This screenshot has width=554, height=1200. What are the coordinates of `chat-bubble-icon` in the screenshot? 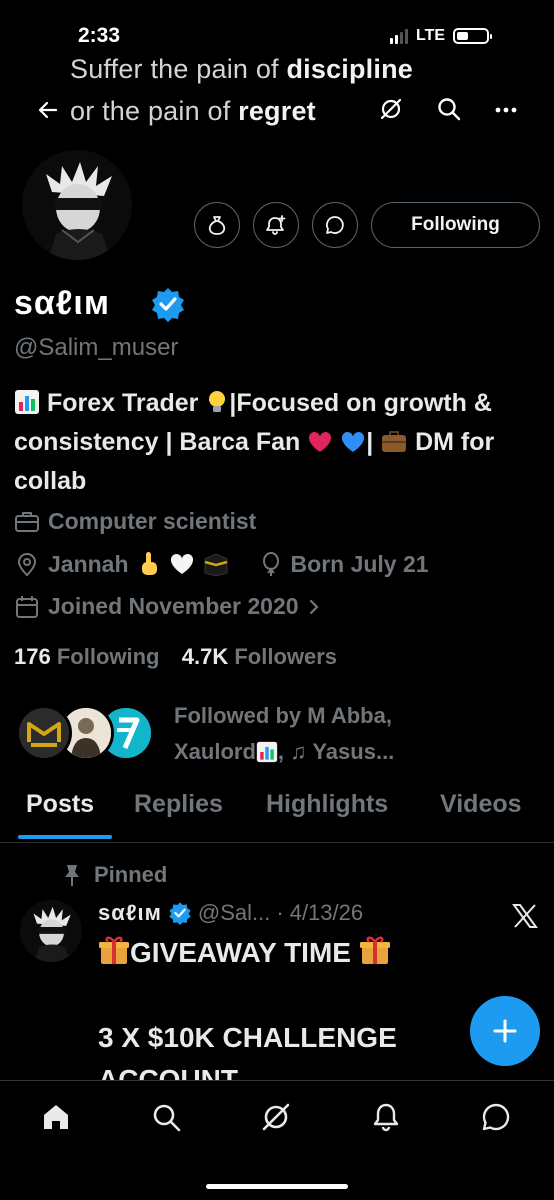 It's located at (335, 225).